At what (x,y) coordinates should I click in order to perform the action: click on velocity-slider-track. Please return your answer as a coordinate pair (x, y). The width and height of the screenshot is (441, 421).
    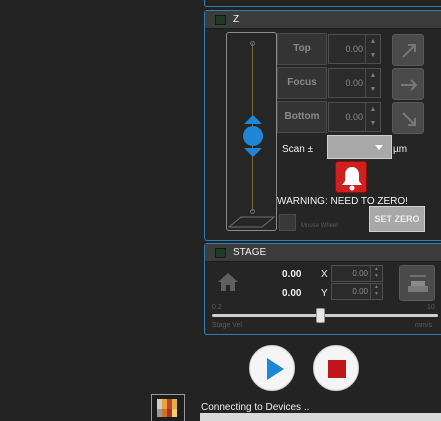
    Looking at the image, I should click on (325, 315).